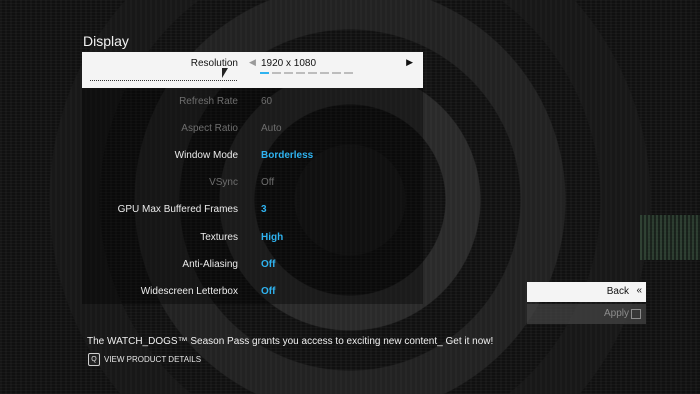 This screenshot has height=394, width=700. What do you see at coordinates (189, 291) in the screenshot?
I see `setting-label: Widescreen Letterbox` at bounding box center [189, 291].